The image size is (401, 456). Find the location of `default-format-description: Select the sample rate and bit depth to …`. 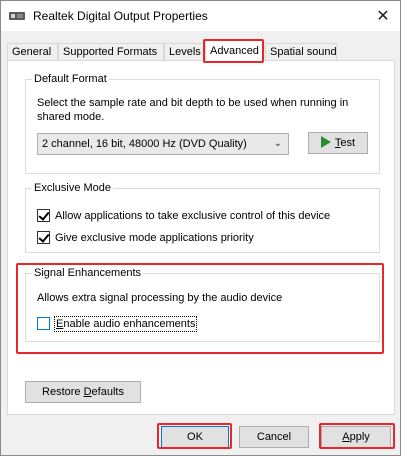

default-format-description: Select the sample rate and bit depth to … is located at coordinates (193, 110).